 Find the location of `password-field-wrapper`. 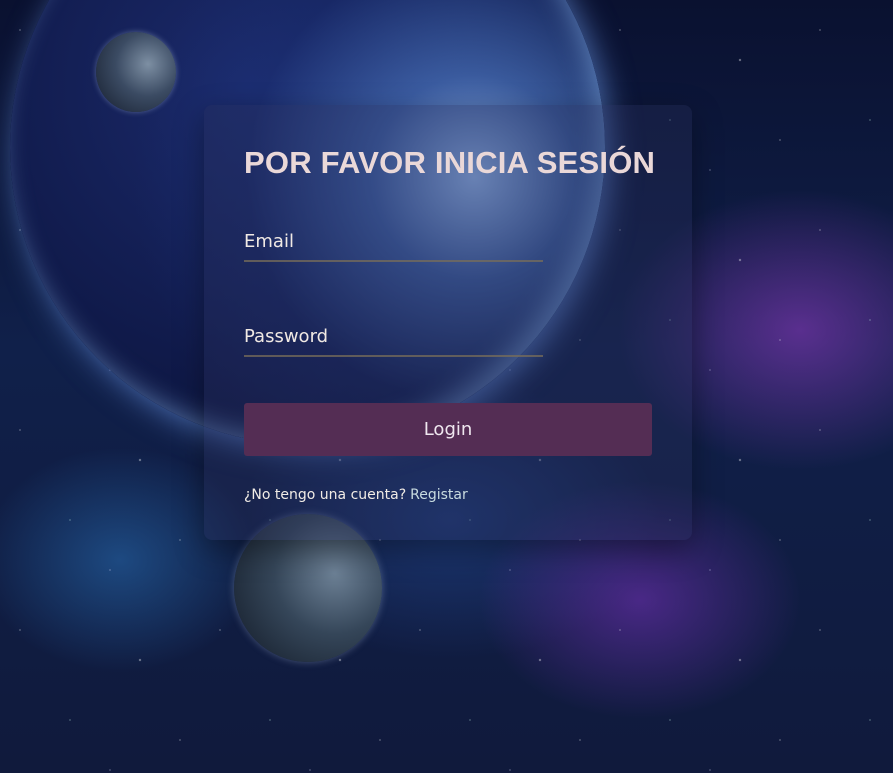

password-field-wrapper is located at coordinates (393, 337).